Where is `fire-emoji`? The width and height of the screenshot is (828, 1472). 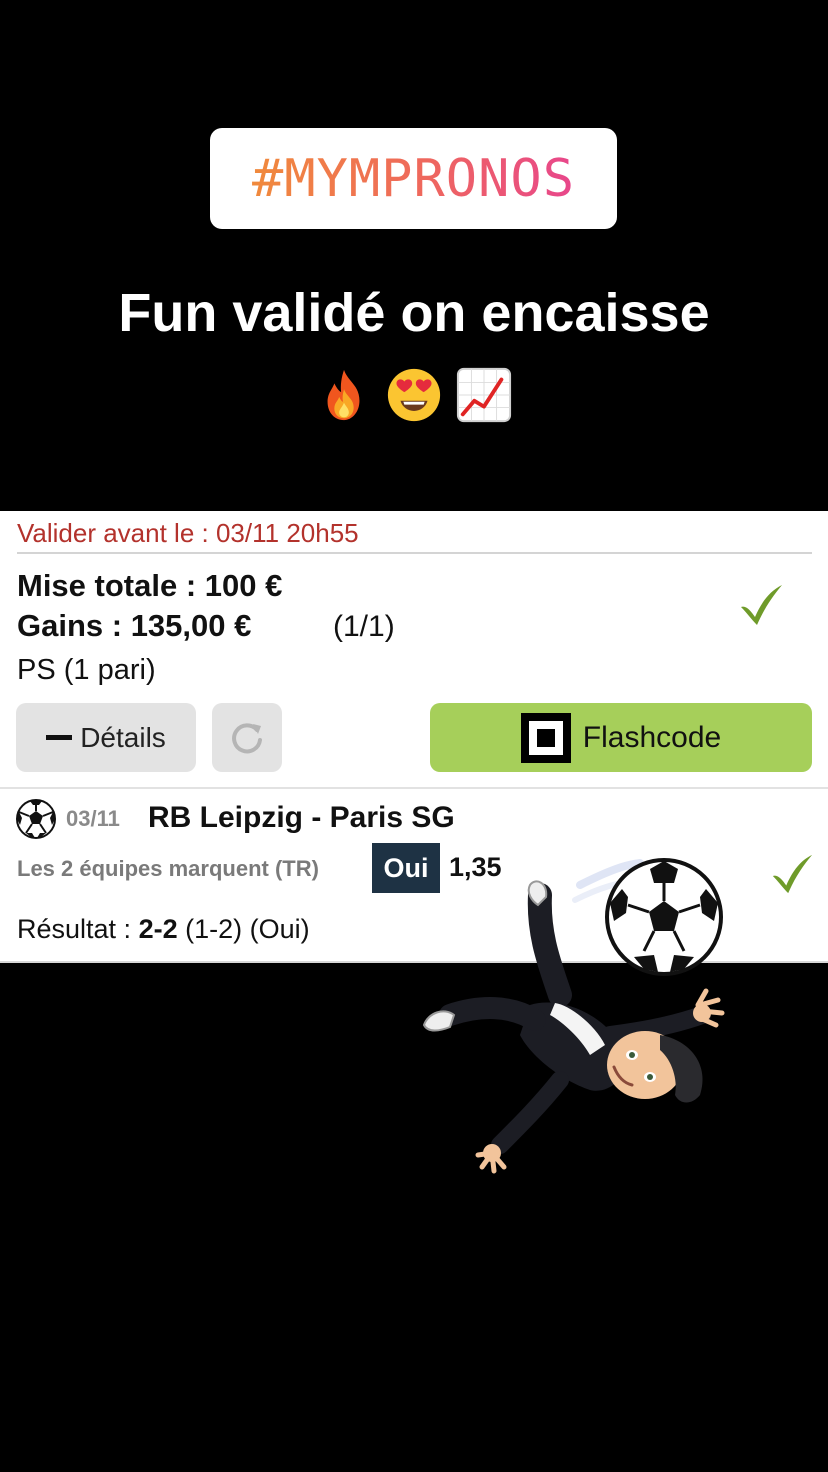
fire-emoji is located at coordinates (343, 395).